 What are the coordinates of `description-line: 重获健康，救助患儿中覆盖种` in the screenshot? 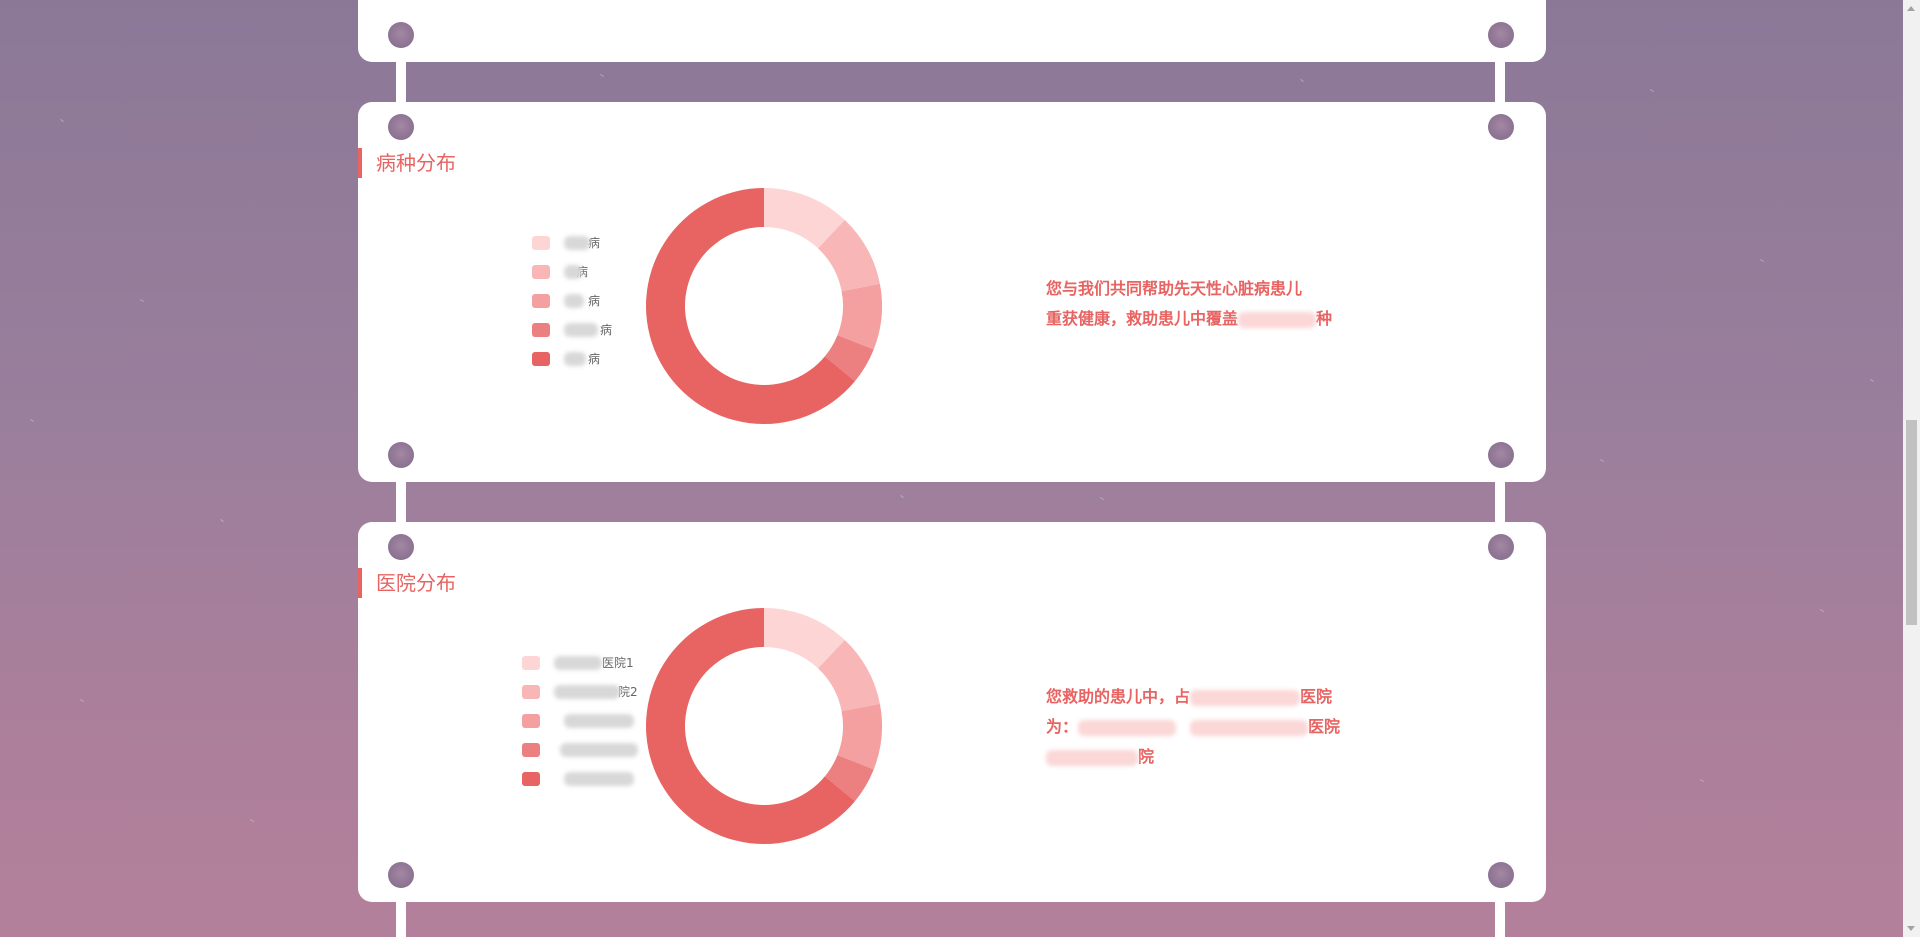 It's located at (1189, 318).